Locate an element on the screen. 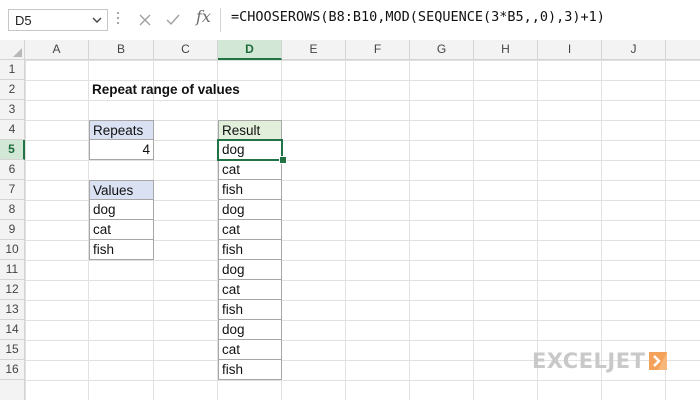 The width and height of the screenshot is (700, 400). logo-text: EXCELJET is located at coordinates (589, 361).